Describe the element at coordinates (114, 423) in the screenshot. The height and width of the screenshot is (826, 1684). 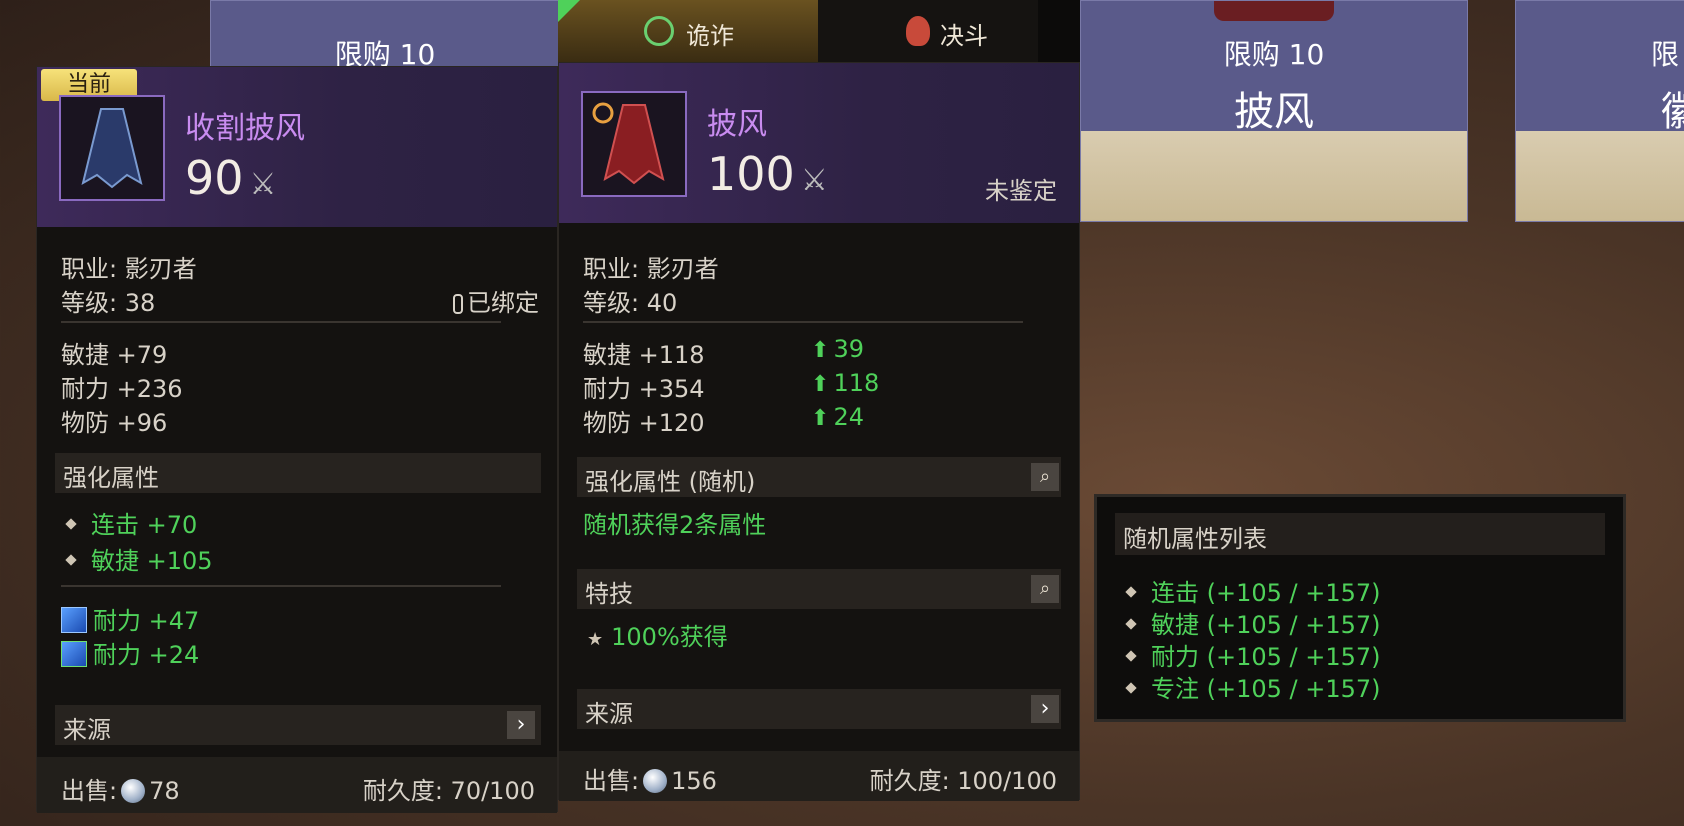
I see `stat-line: 物防 +96` at that location.